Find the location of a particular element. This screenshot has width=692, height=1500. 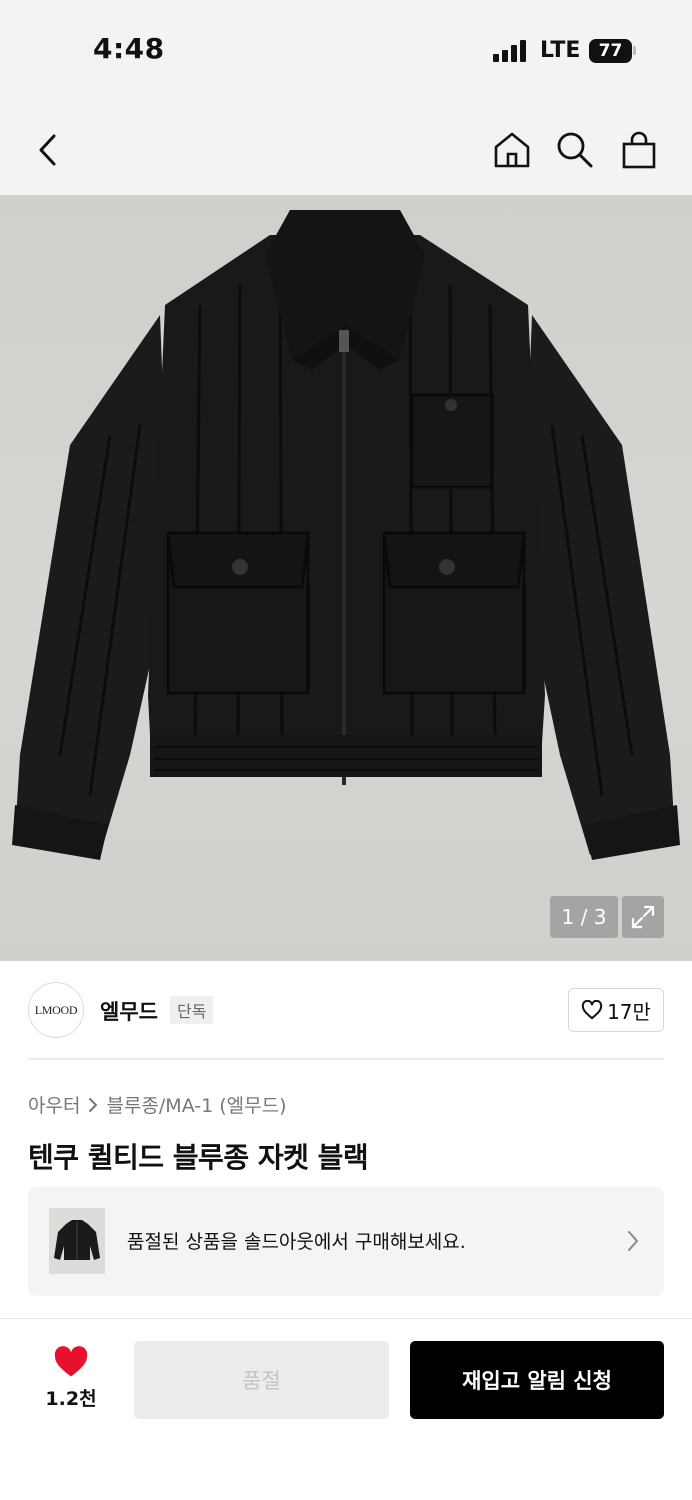

soldout-banner-text: 품절된 상품을 솔드아웃에서 구매해보세요. is located at coordinates (296, 1242).